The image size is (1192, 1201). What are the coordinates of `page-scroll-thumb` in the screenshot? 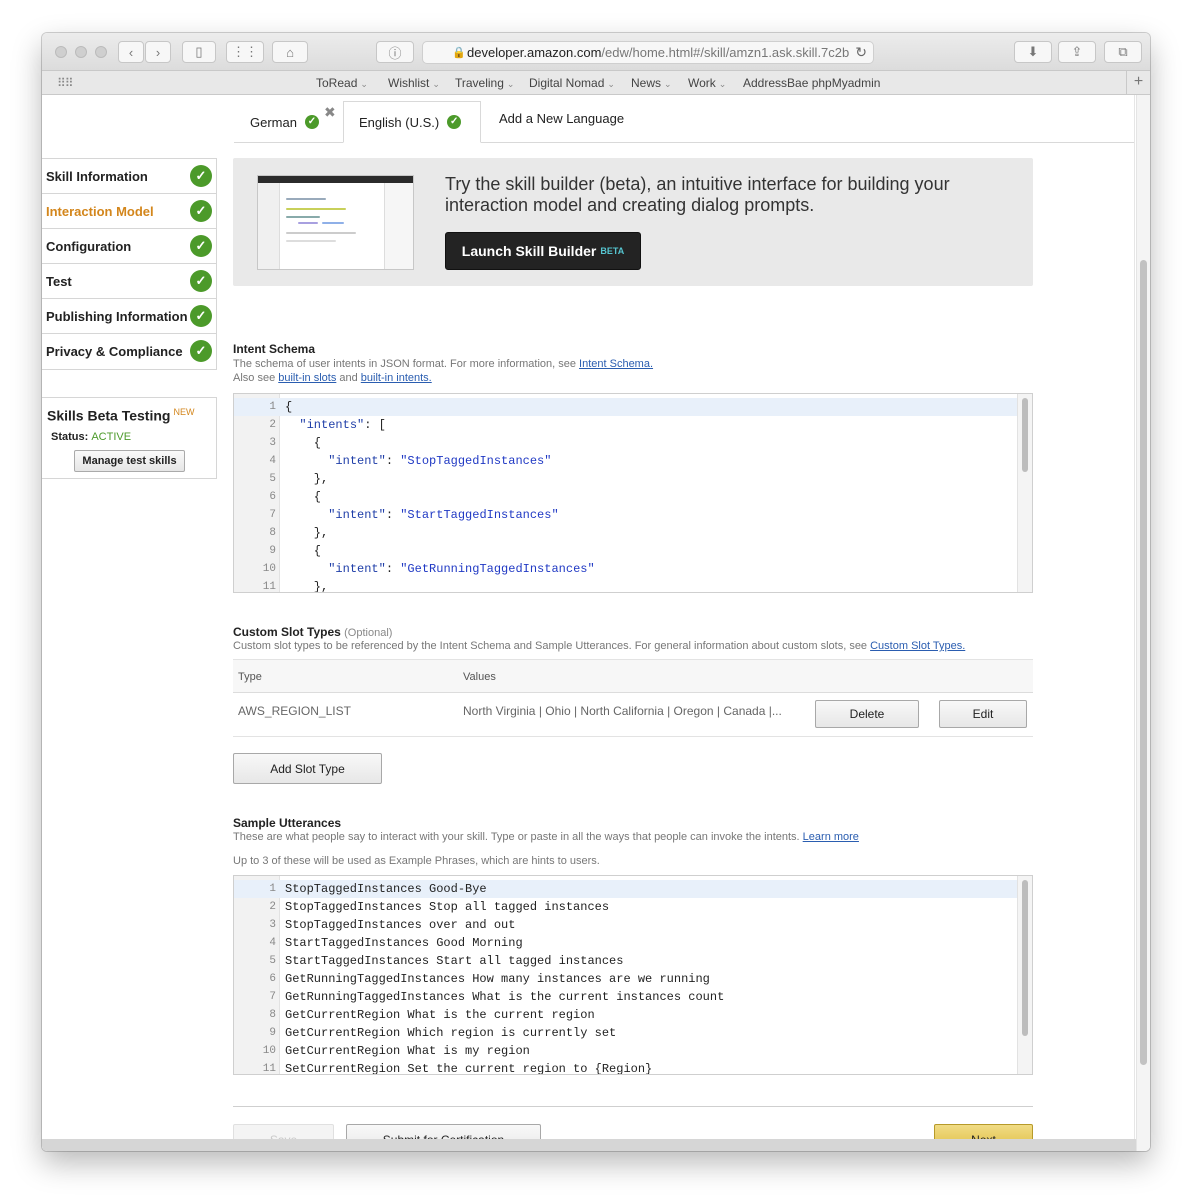 It's located at (1143, 662).